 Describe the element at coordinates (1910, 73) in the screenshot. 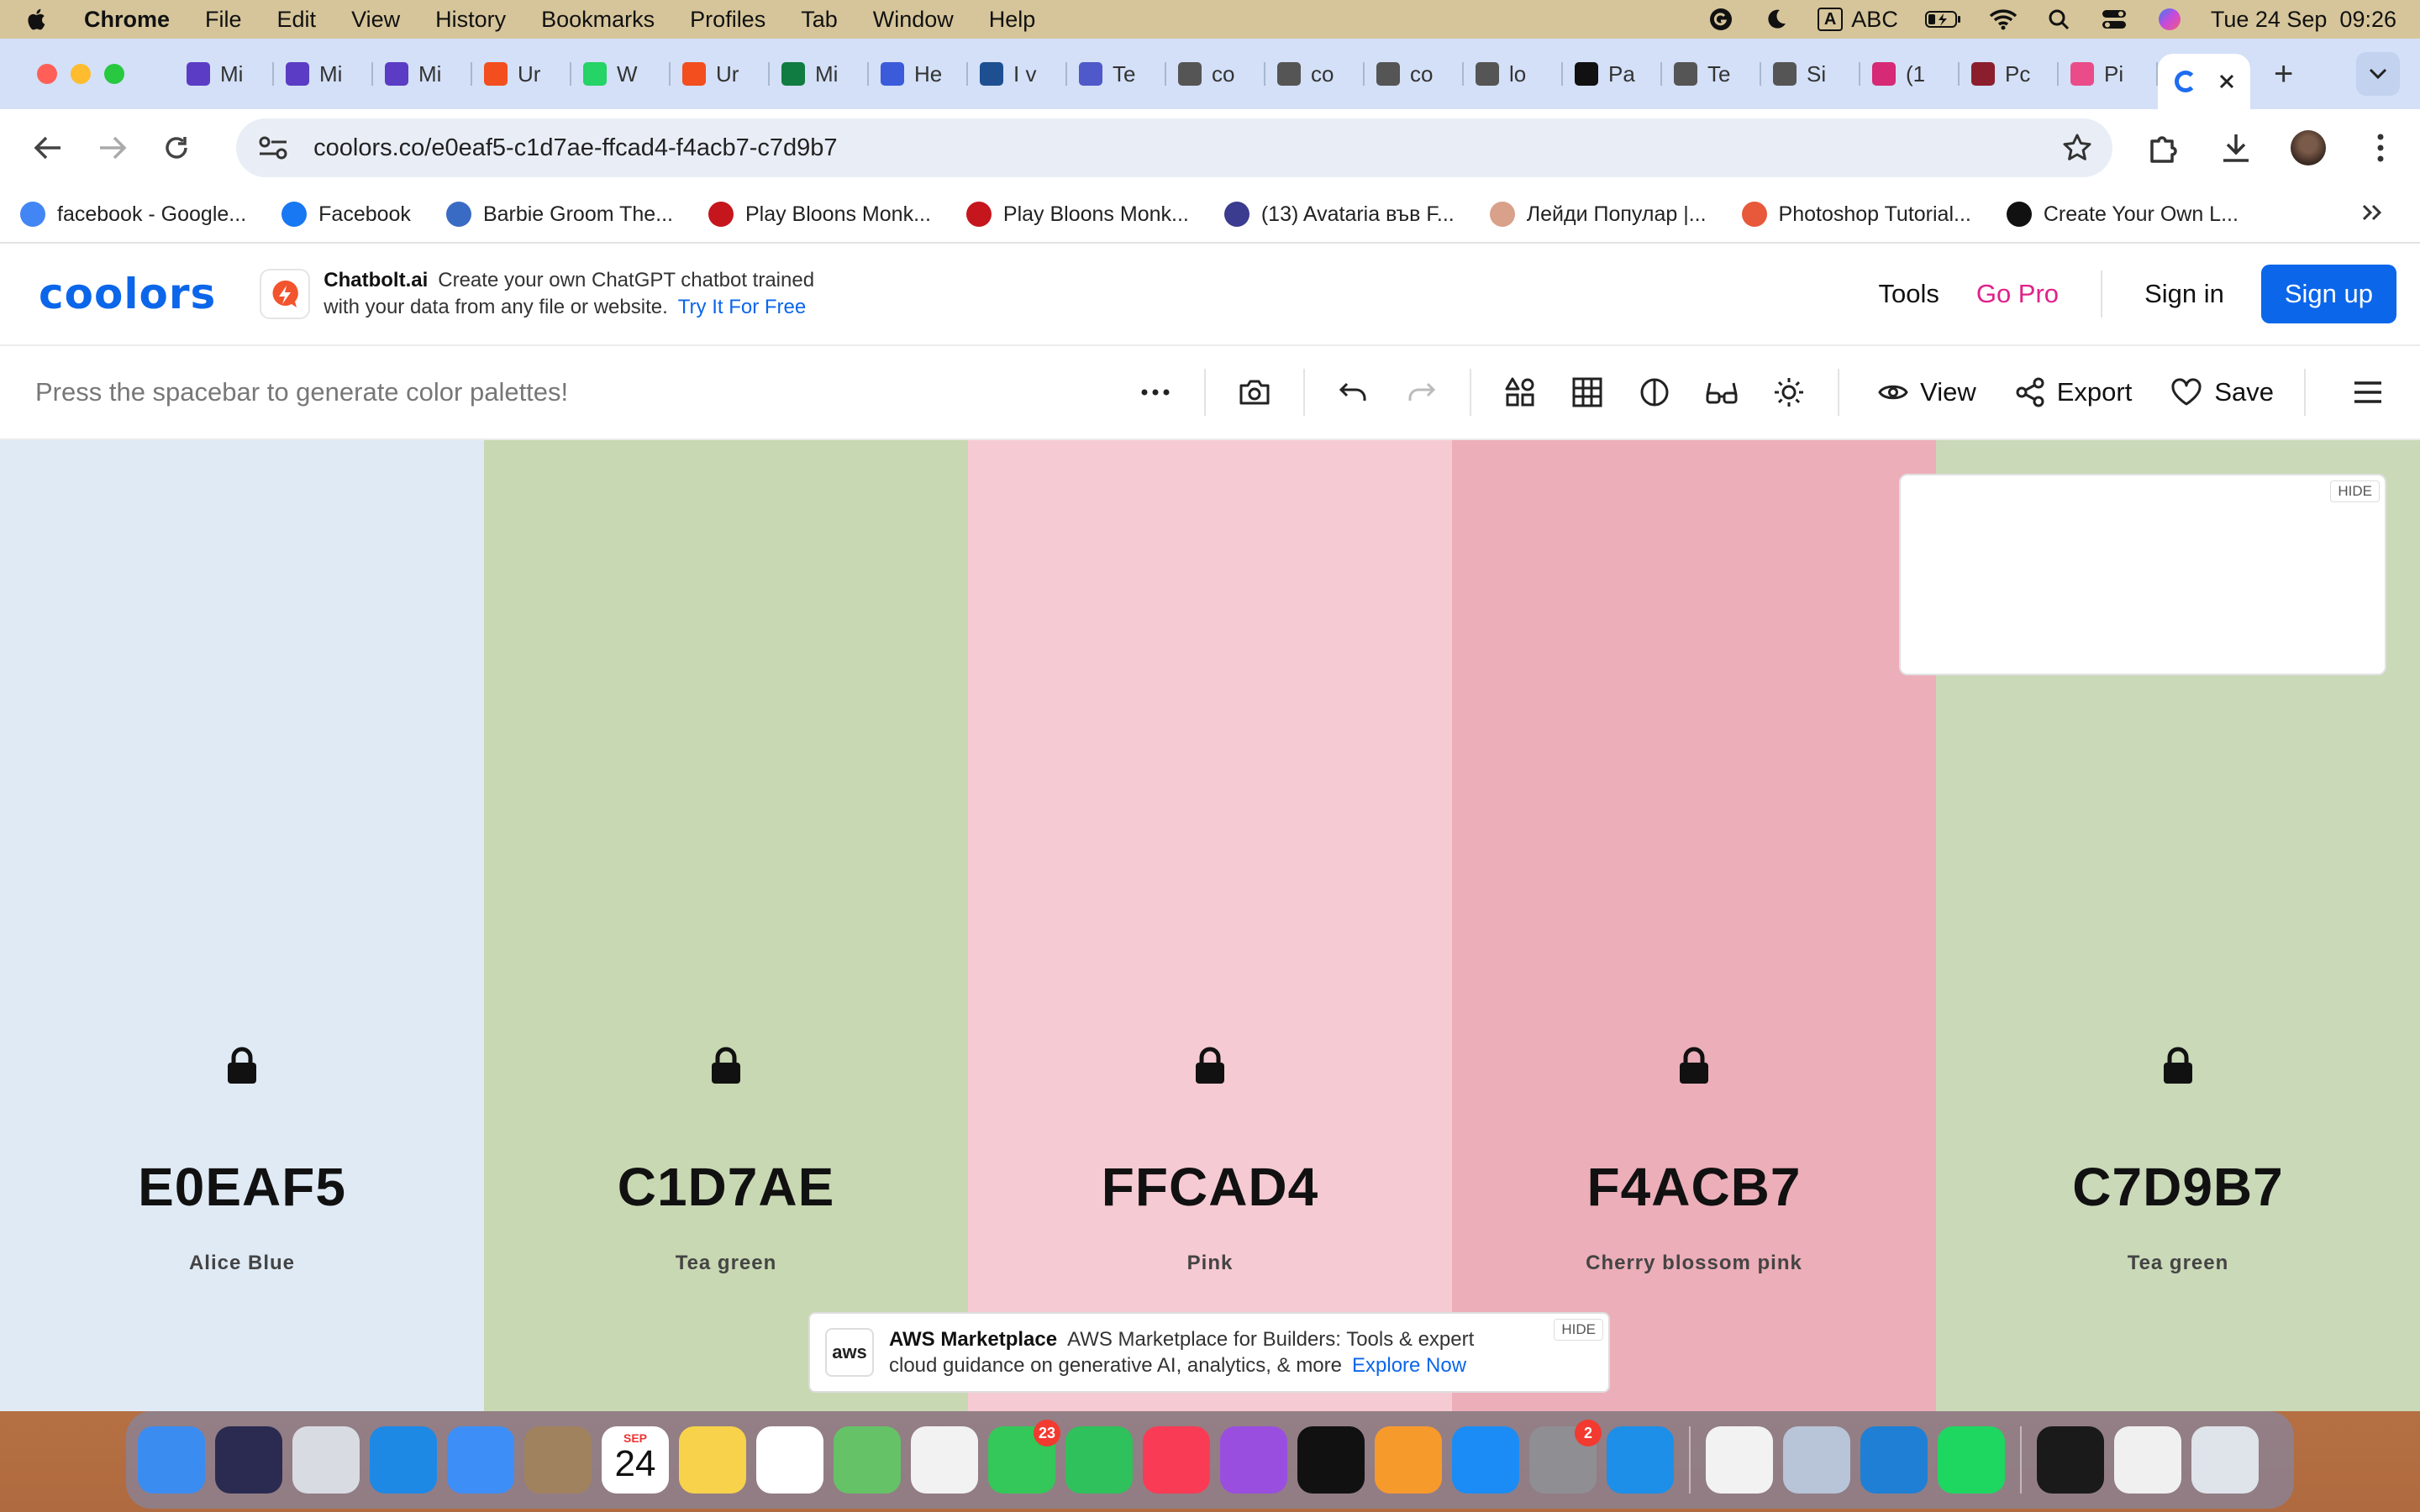

I see `browser-tab: (1` at that location.